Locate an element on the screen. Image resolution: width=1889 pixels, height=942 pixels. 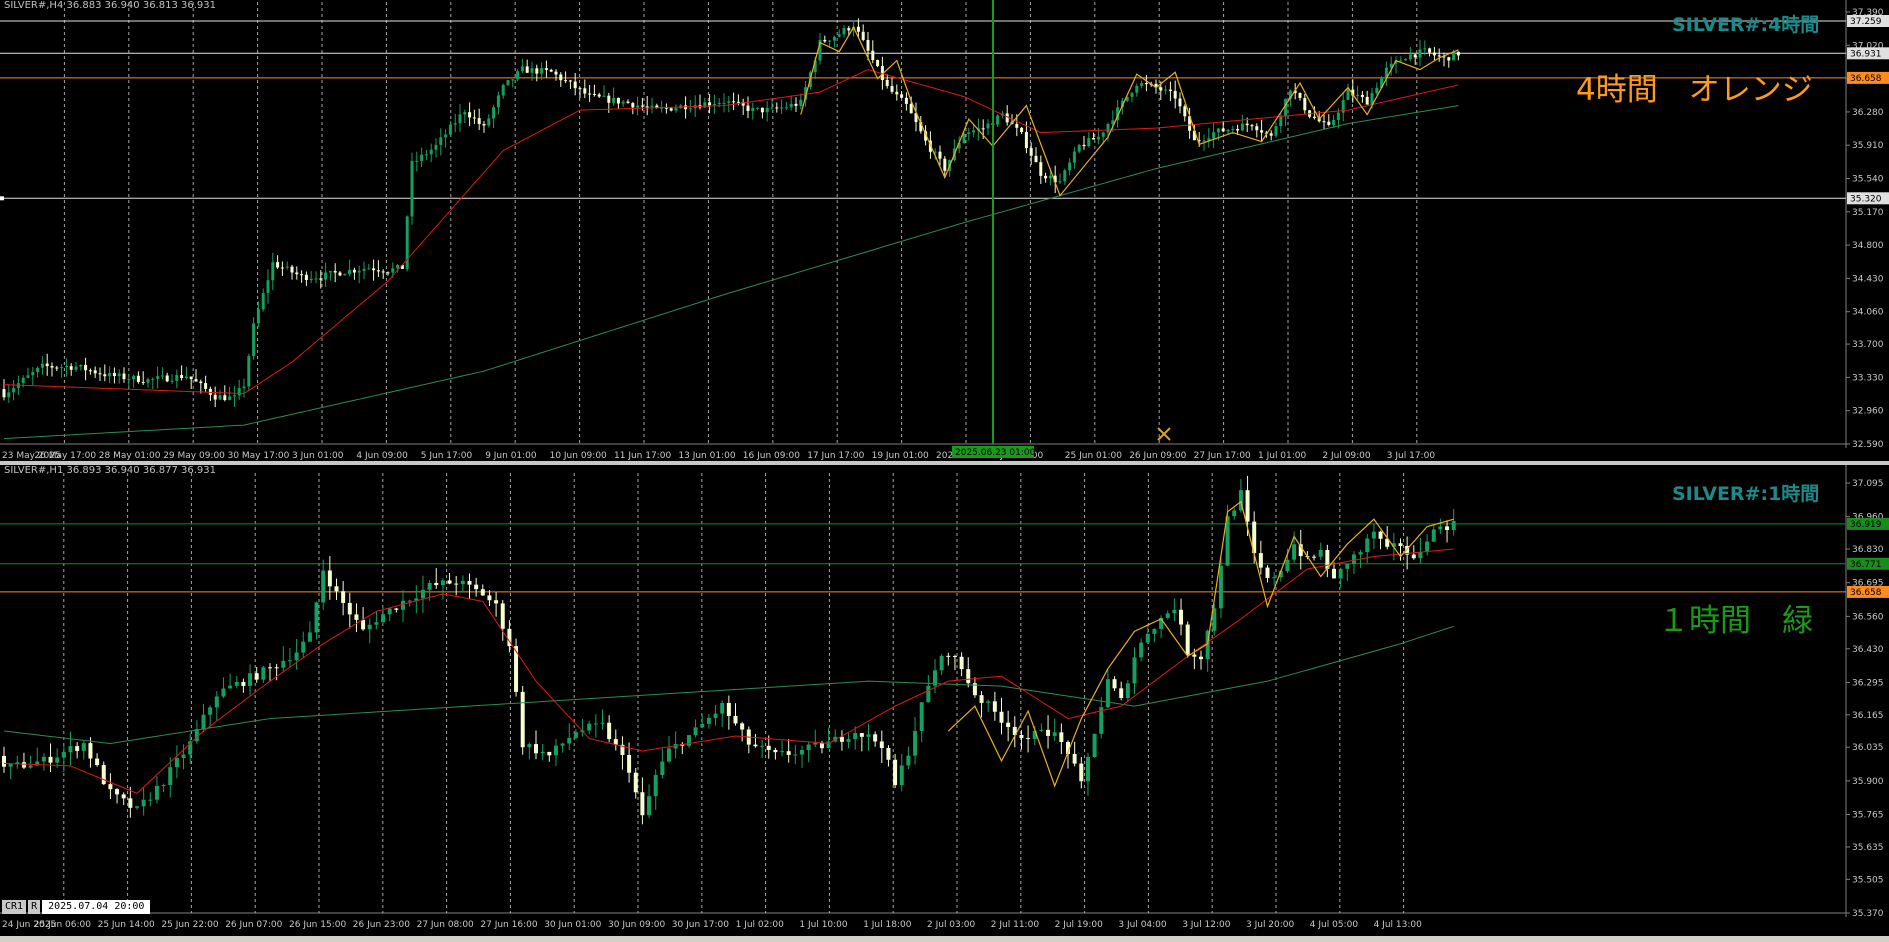
time-tick-label: 3 Jul 17:00 is located at coordinates (1411, 456).